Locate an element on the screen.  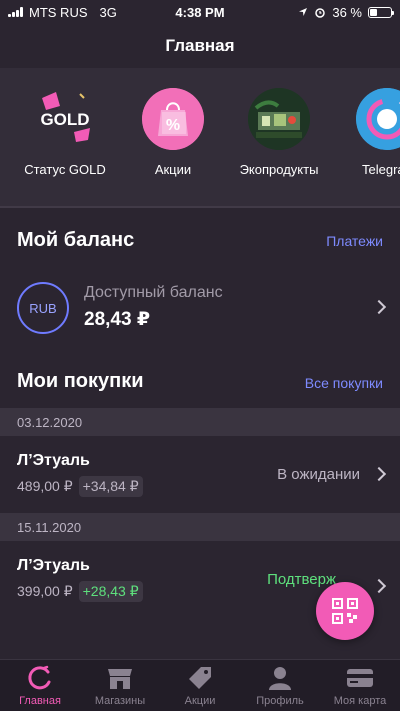
qr-code-button is located at coordinates (345, 611).